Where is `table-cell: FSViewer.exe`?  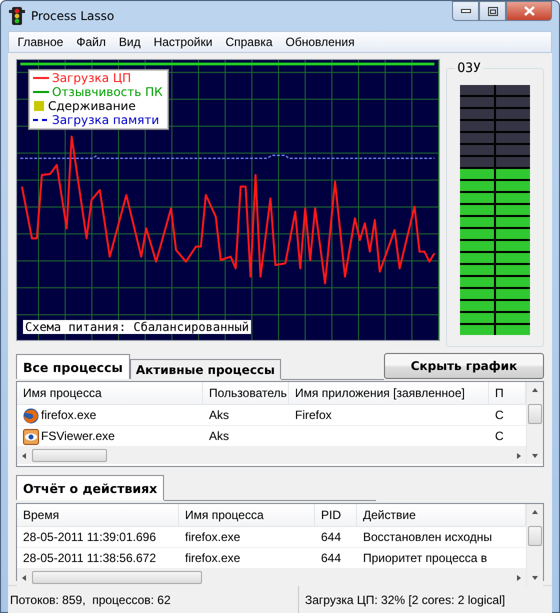
table-cell: FSViewer.exe is located at coordinates (78, 436).